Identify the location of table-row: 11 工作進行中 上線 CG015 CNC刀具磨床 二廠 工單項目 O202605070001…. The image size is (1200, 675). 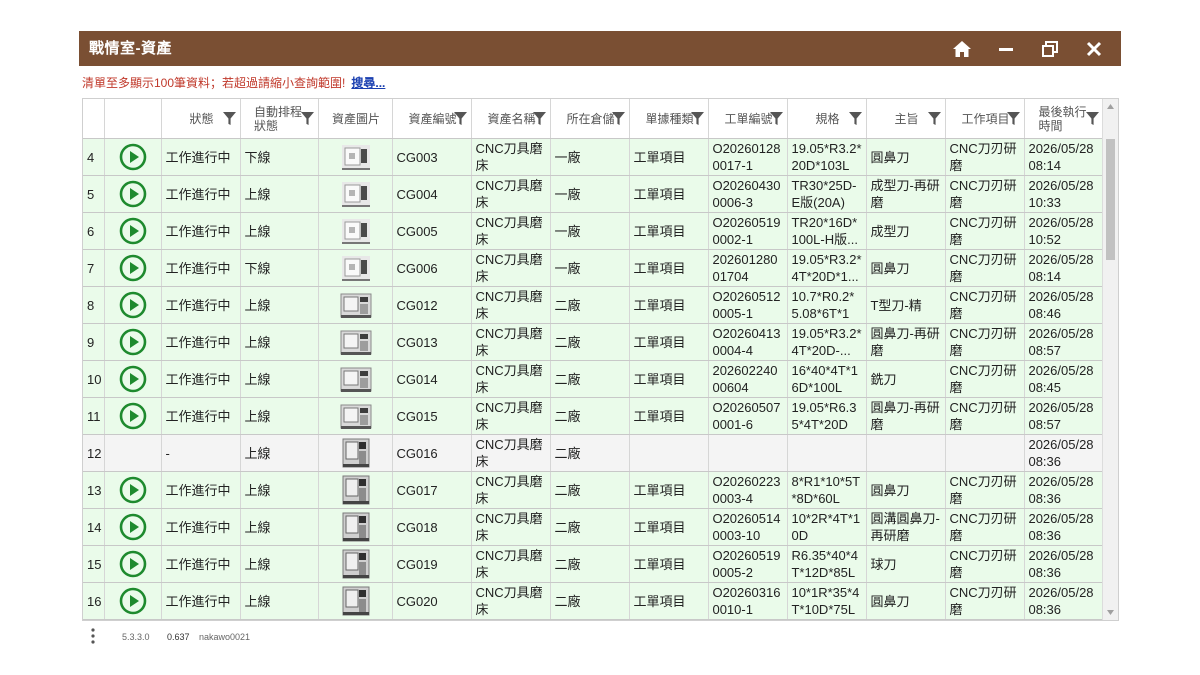
(594, 416).